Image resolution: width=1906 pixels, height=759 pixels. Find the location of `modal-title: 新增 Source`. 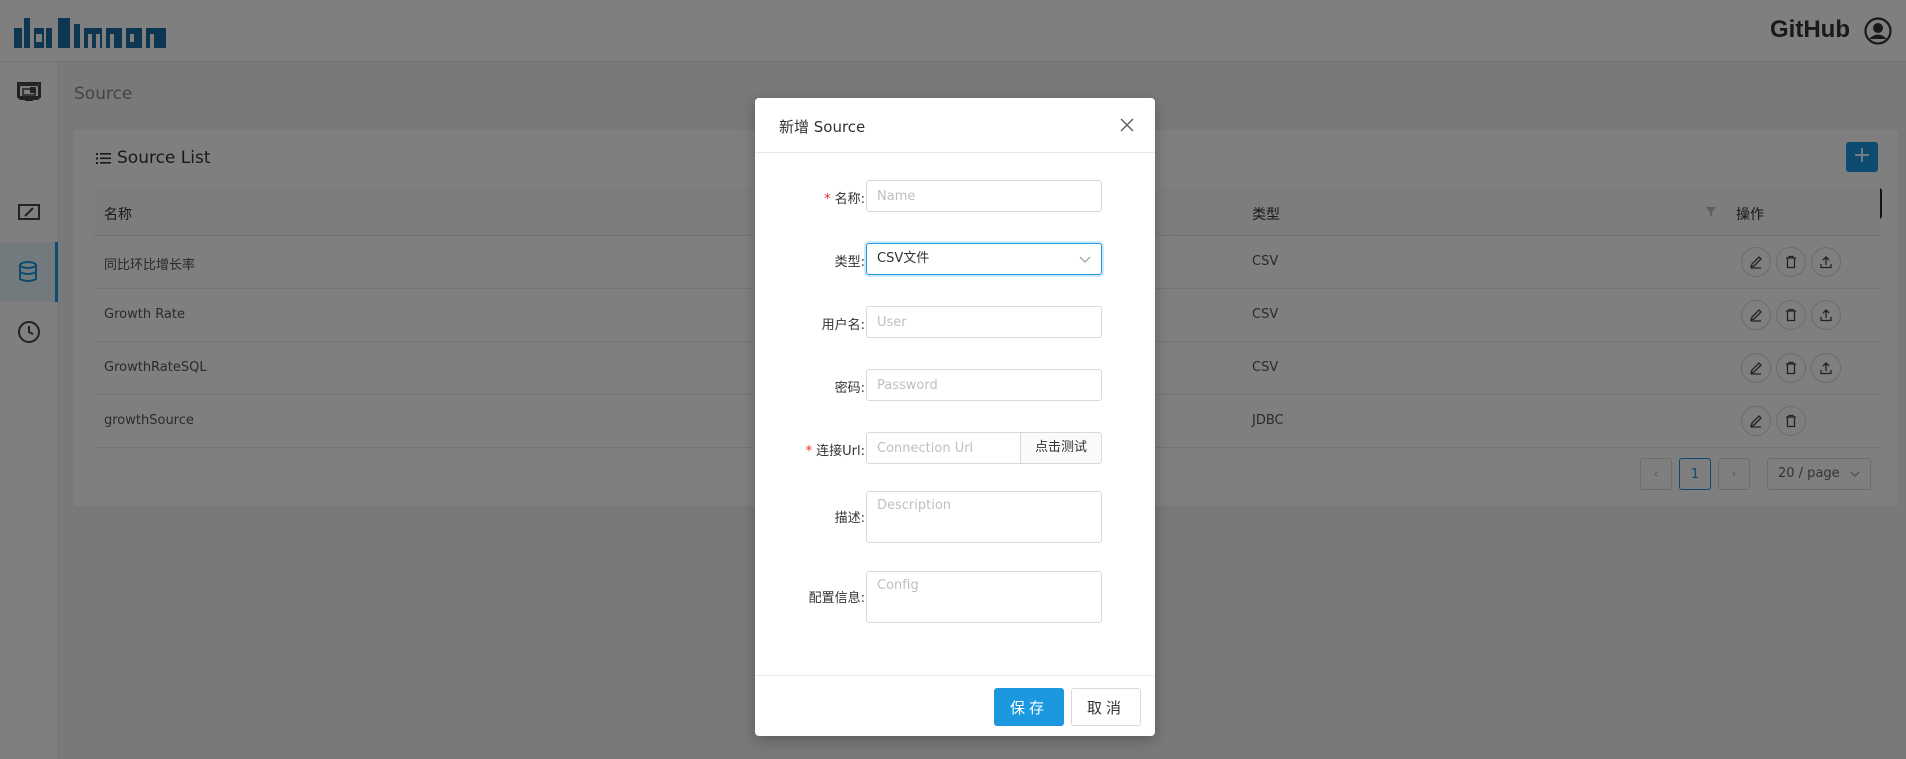

modal-title: 新增 Source is located at coordinates (822, 127).